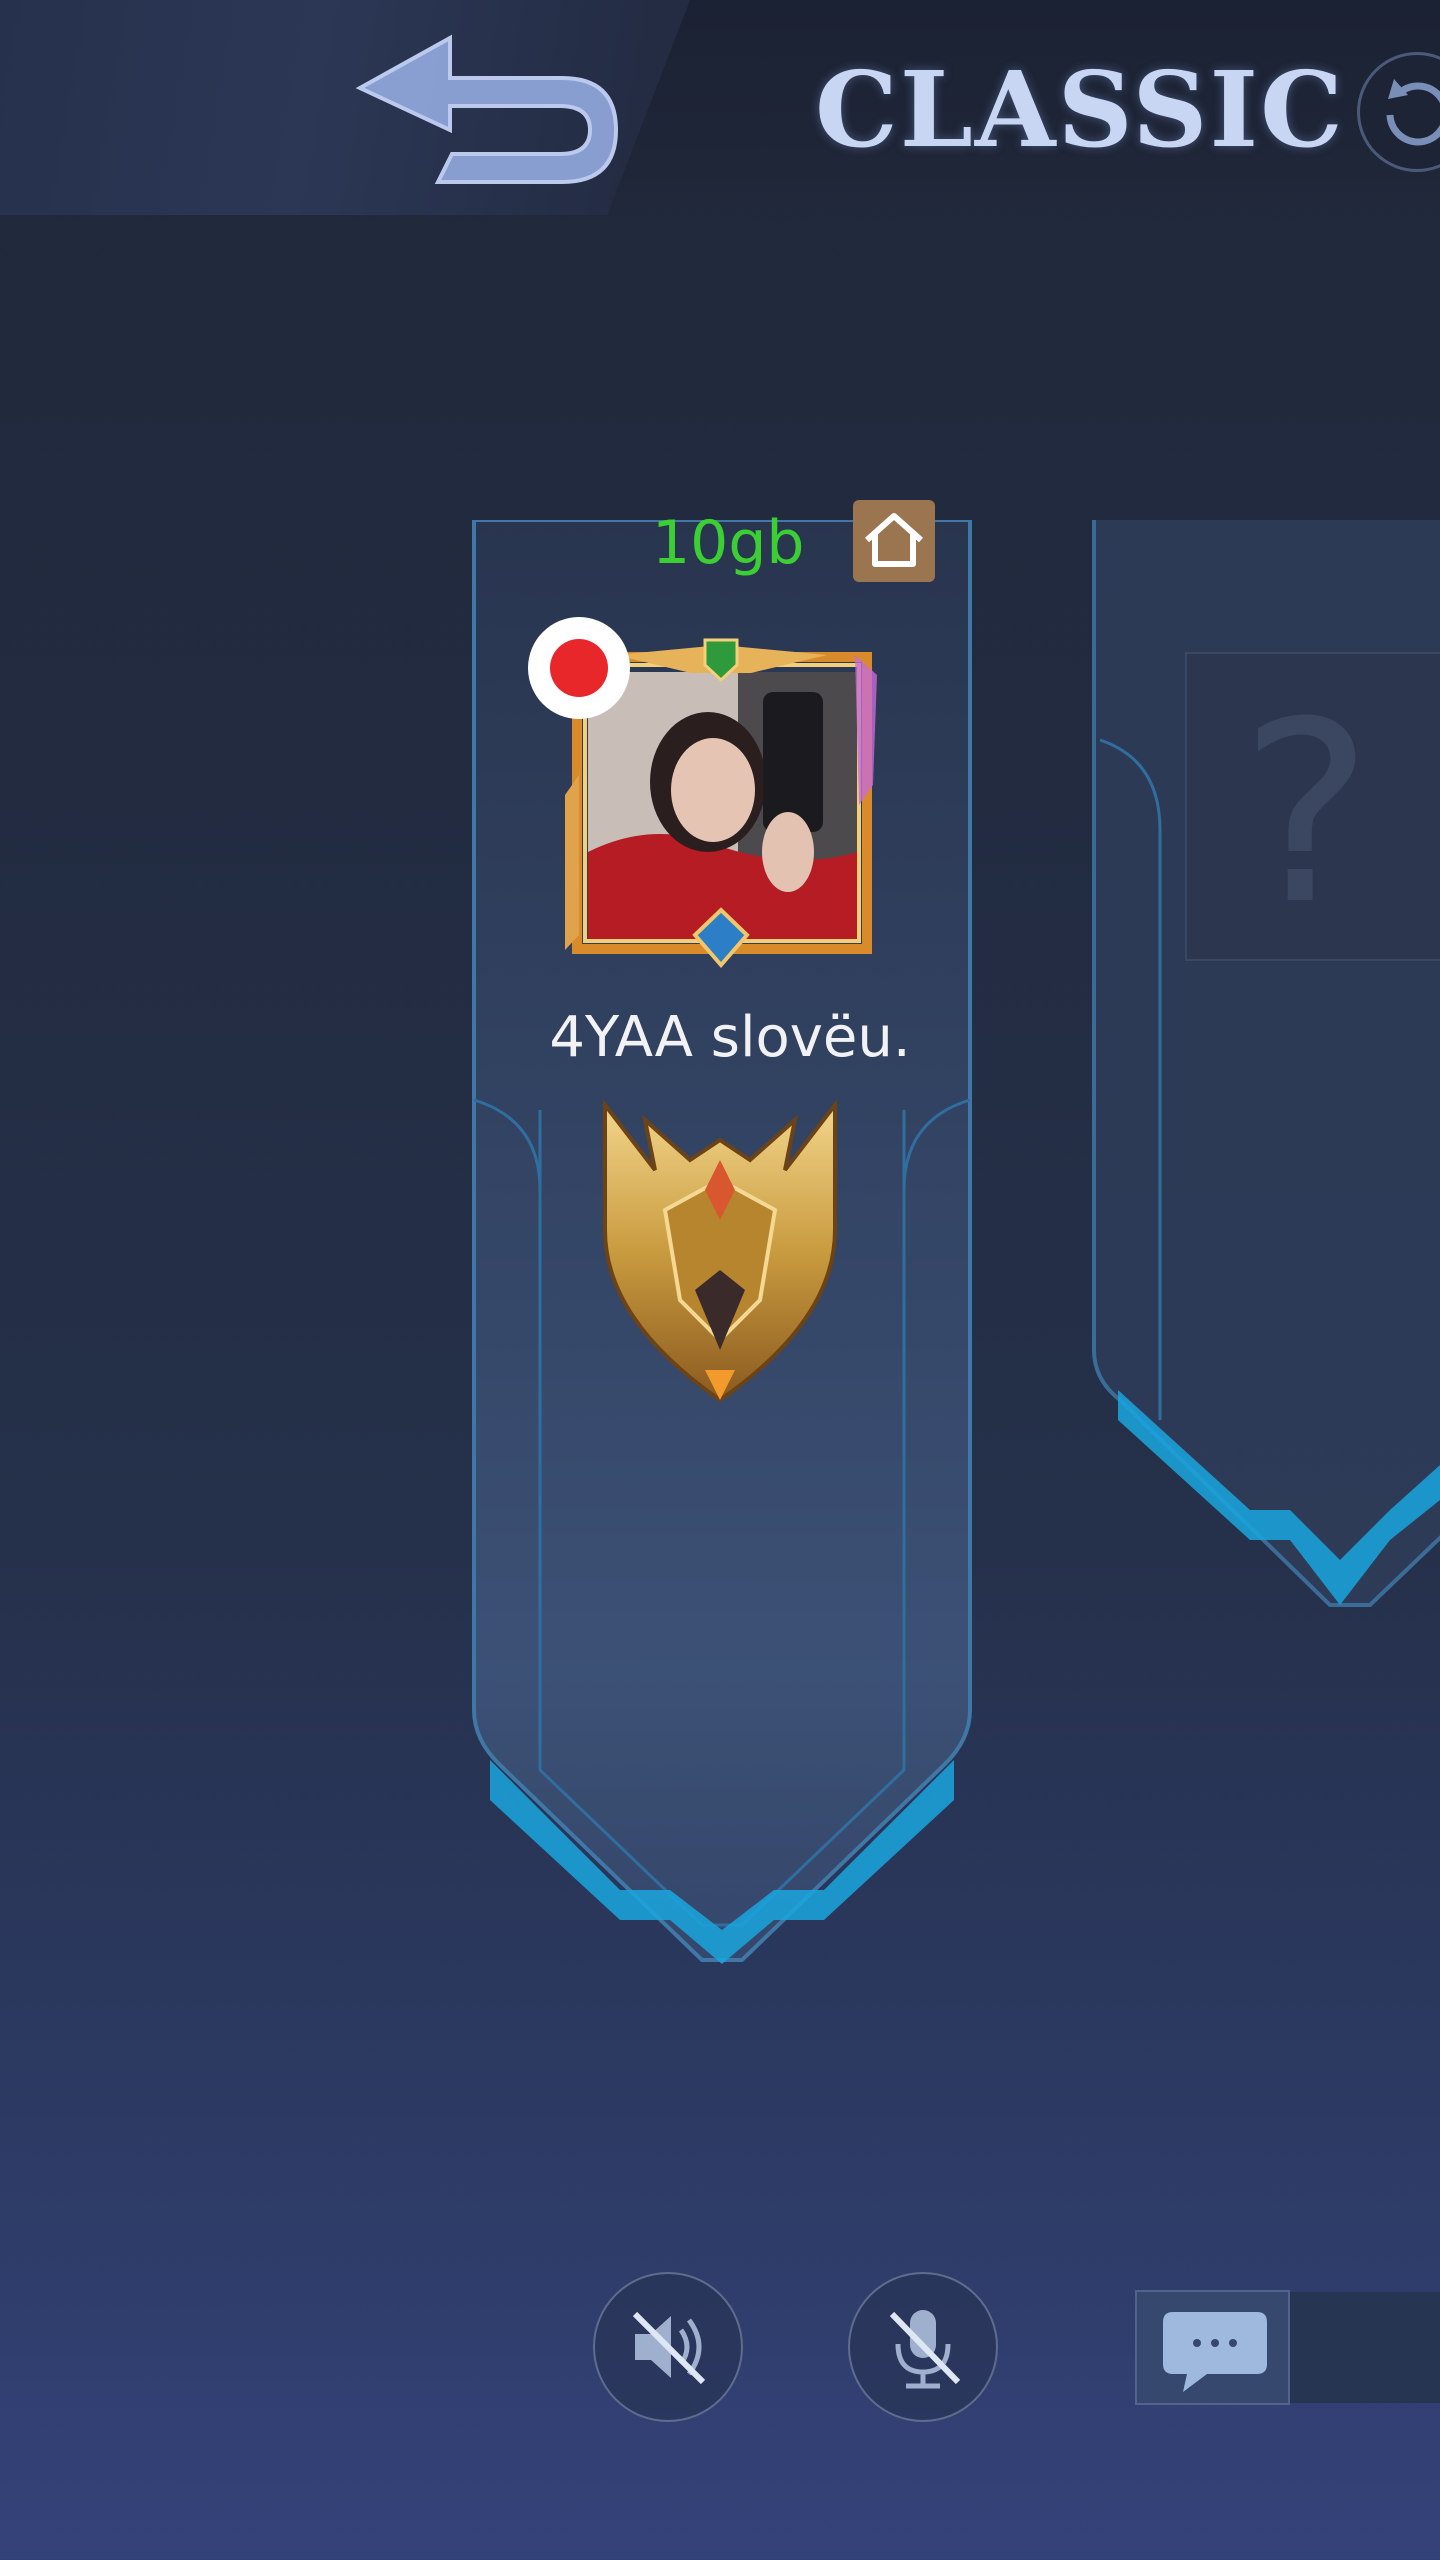 The image size is (1440, 2560). I want to click on home-icon, so click(894, 541).